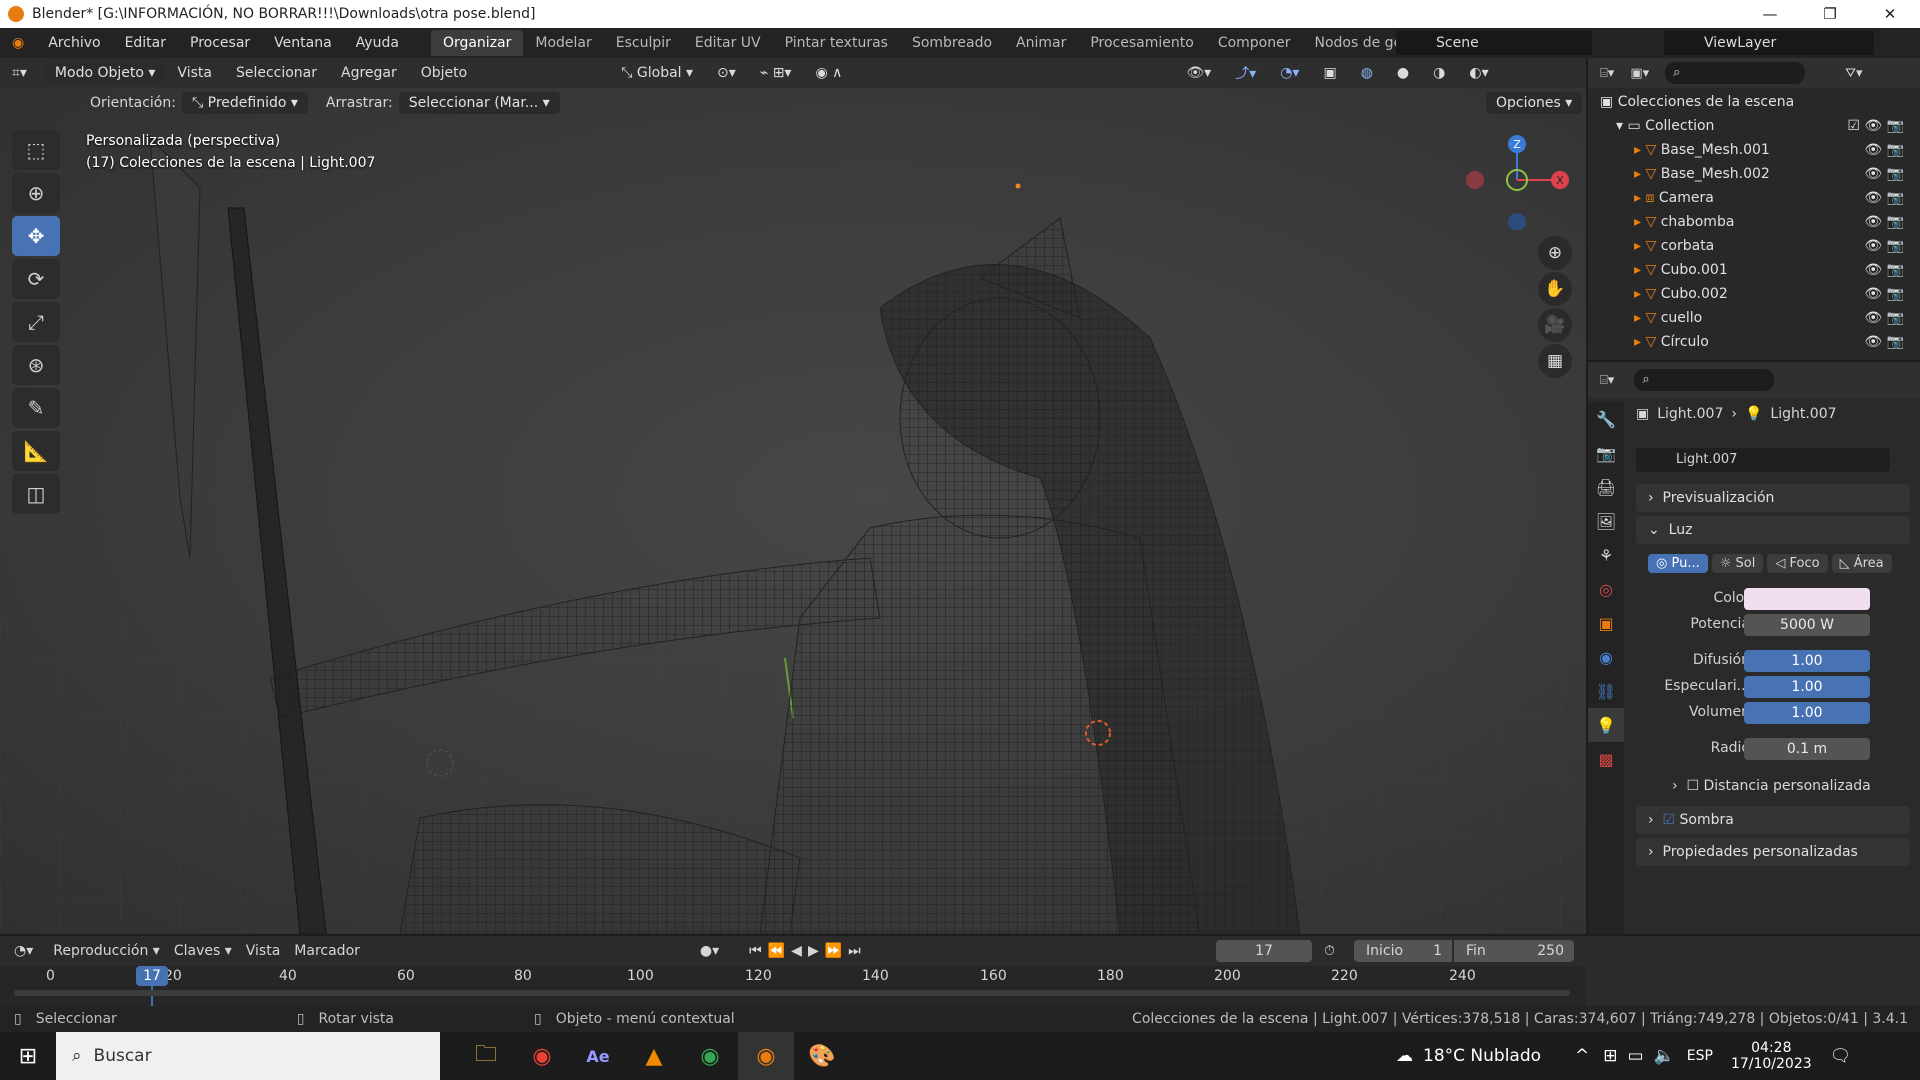 Image resolution: width=1920 pixels, height=1080 pixels. I want to click on gizmo-toggle-icon: ⤴▾, so click(1245, 73).